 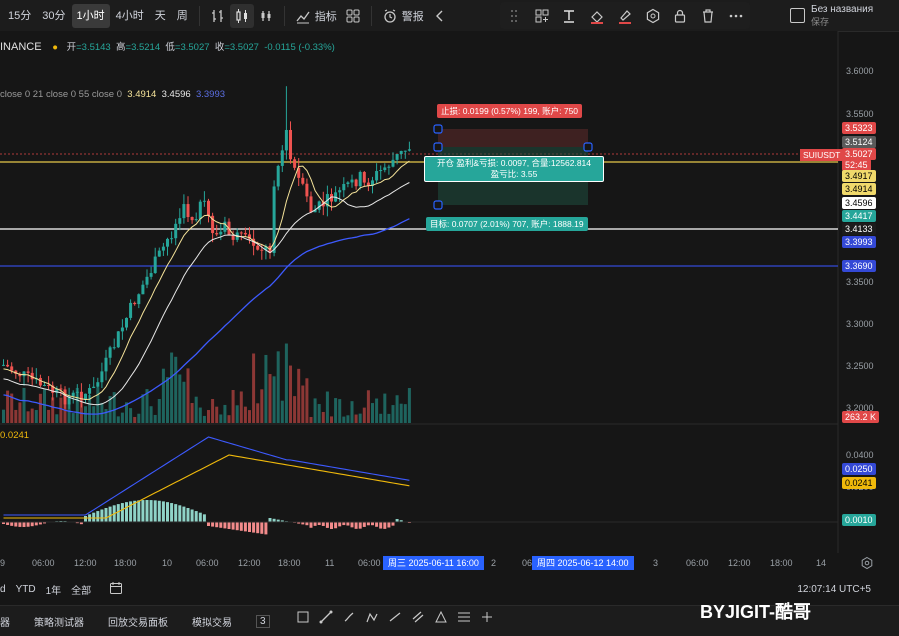 I want to click on rectangle-tool-icon, so click(x=303, y=617).